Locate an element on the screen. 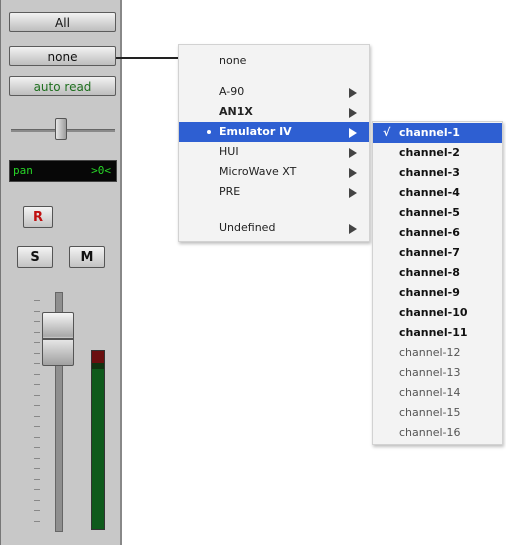 The image size is (506, 545). submenu-item-channel: channel-2 is located at coordinates (437, 153).